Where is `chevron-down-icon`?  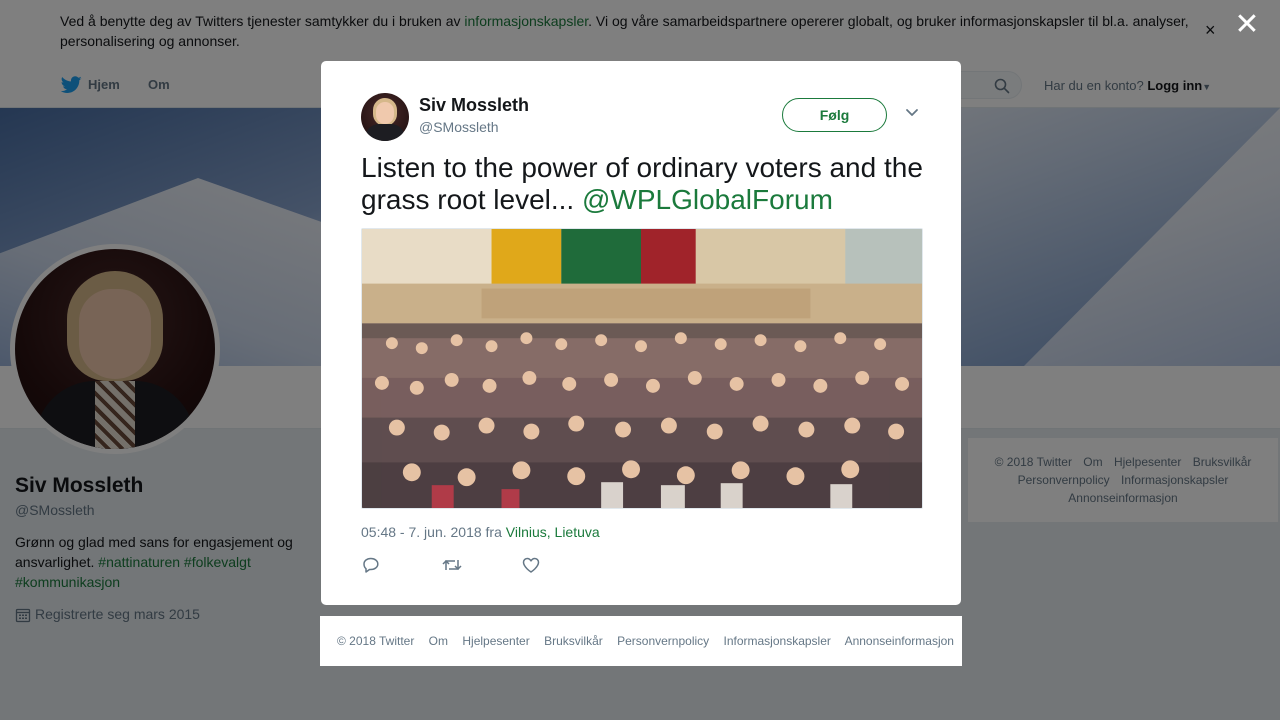
chevron-down-icon is located at coordinates (912, 113).